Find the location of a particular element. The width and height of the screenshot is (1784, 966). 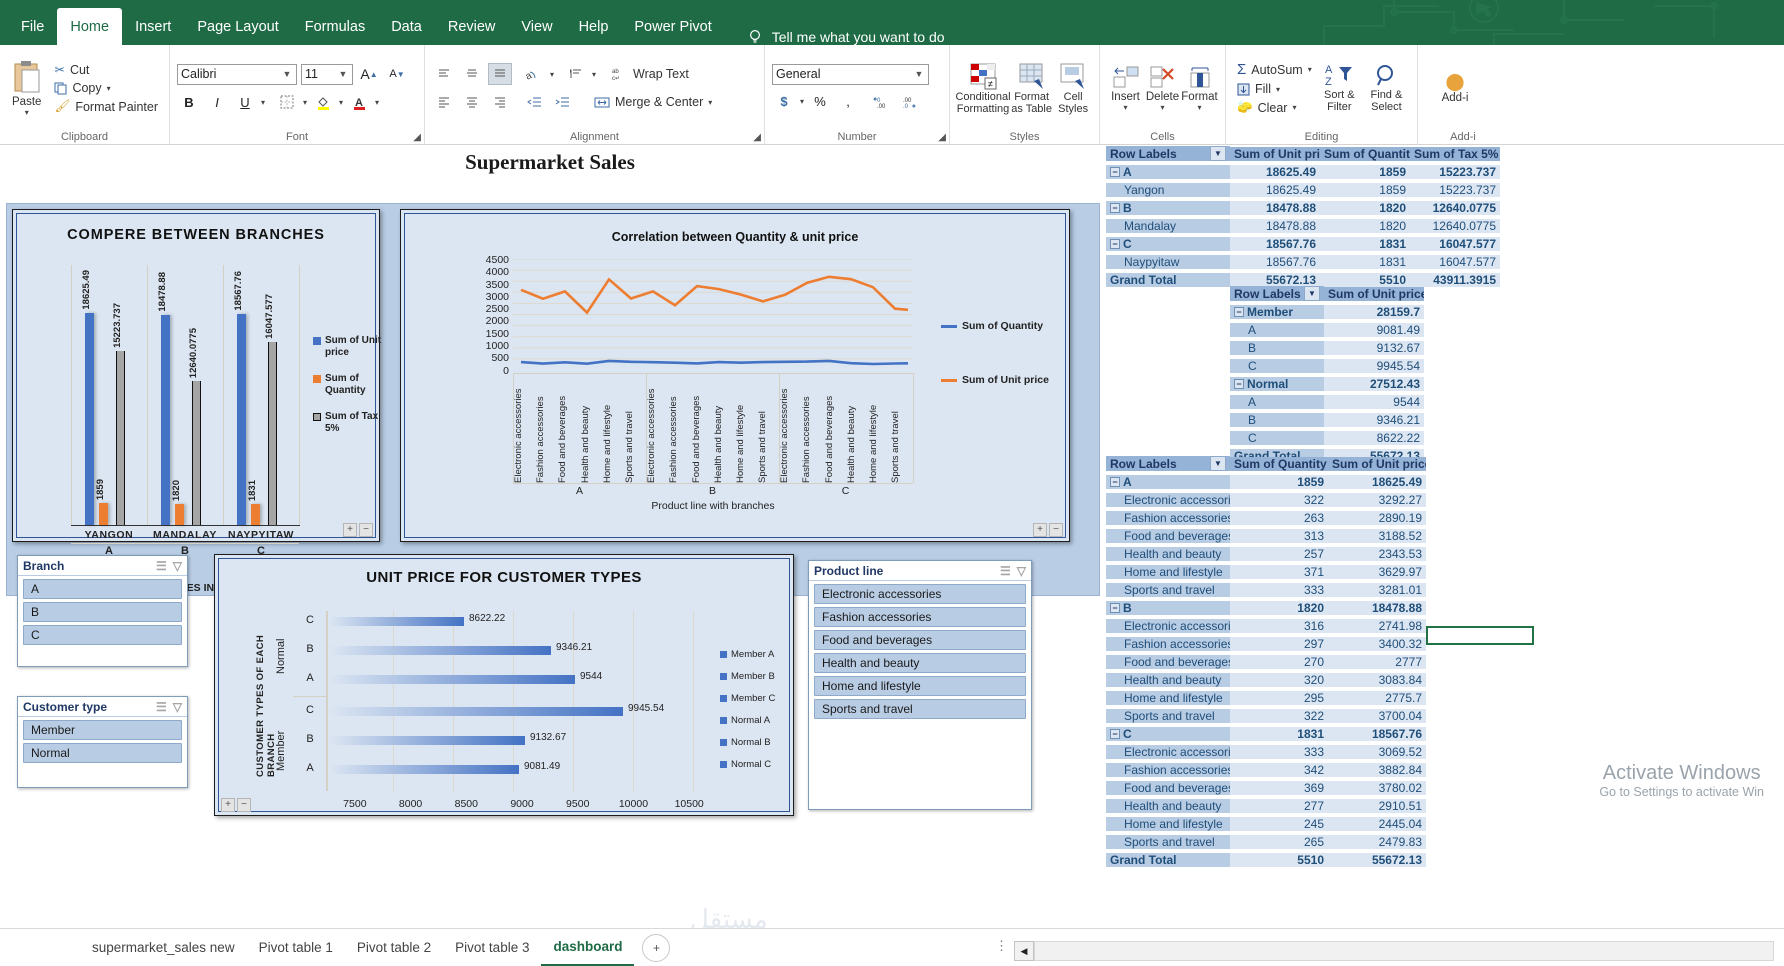

slicer-product-line-item-3: Health and beauty is located at coordinates (920, 663).